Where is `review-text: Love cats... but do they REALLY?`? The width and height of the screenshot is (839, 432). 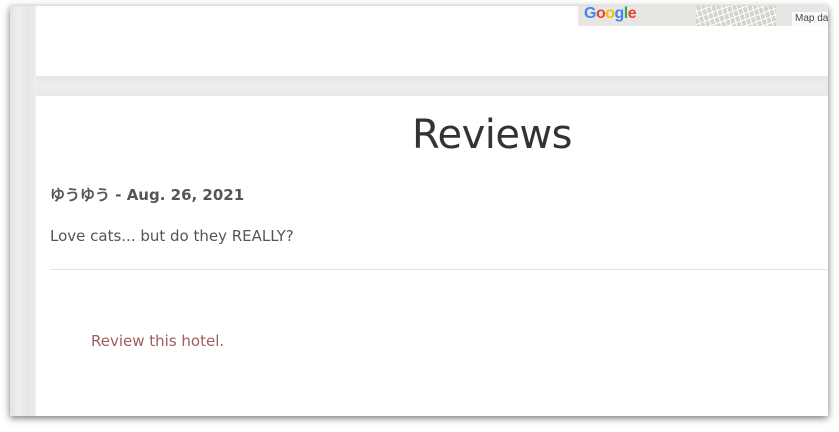
review-text: Love cats... but do they REALLY? is located at coordinates (172, 236).